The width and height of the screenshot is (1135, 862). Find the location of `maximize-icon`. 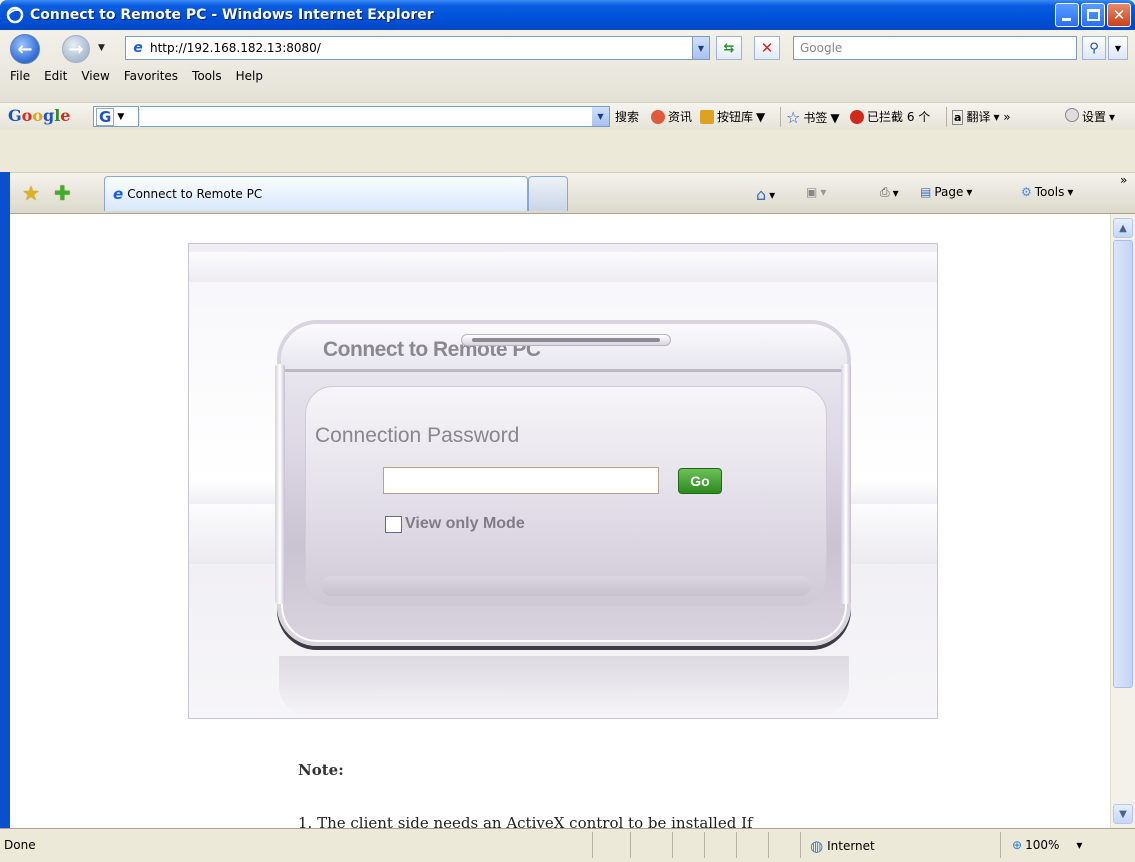

maximize-icon is located at coordinates (1093, 15).